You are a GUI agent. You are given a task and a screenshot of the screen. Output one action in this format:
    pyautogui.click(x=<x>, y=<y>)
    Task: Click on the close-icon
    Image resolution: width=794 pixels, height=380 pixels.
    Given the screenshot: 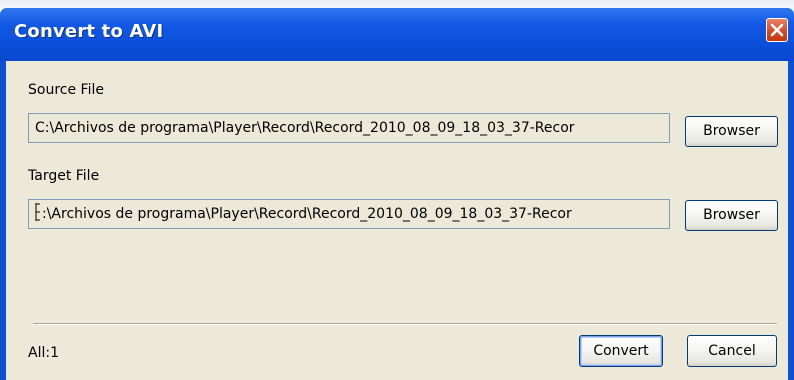 What is the action you would take?
    pyautogui.click(x=777, y=30)
    